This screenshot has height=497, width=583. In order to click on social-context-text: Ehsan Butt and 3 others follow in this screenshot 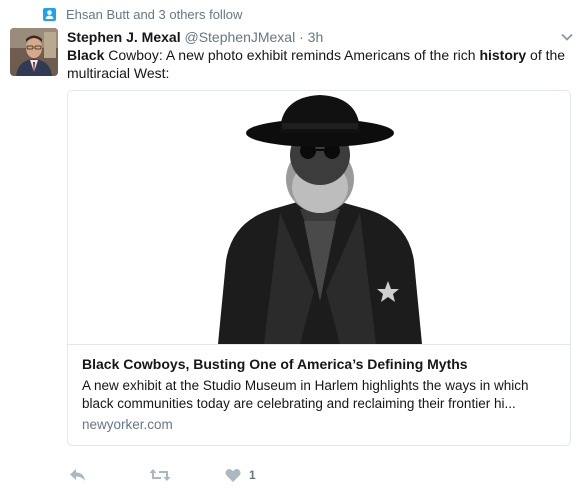, I will do `click(154, 14)`.